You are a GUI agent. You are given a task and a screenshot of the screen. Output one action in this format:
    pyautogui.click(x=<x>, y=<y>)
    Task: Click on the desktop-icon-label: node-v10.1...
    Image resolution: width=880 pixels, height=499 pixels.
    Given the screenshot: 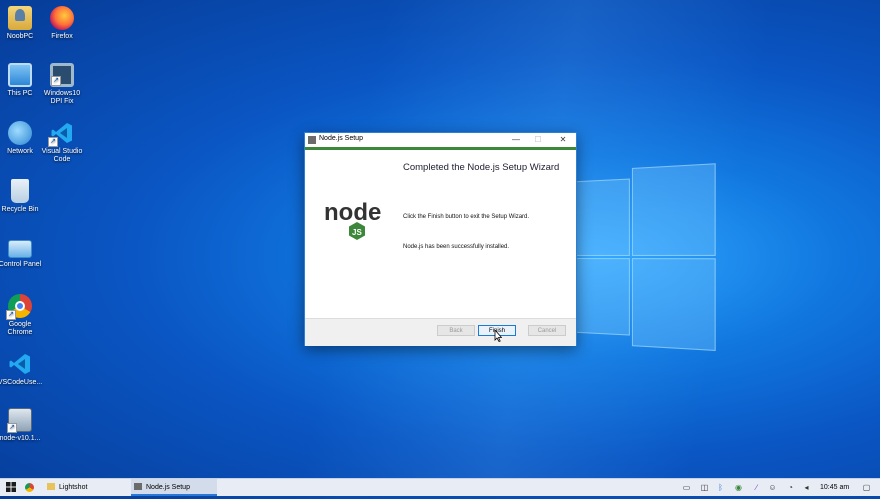 What is the action you would take?
    pyautogui.click(x=20, y=438)
    